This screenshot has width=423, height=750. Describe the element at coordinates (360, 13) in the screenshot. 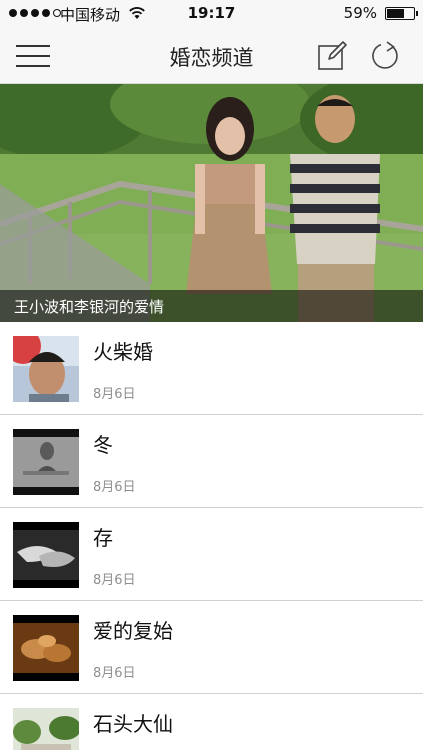

I see `battery-percentage: 59%` at that location.